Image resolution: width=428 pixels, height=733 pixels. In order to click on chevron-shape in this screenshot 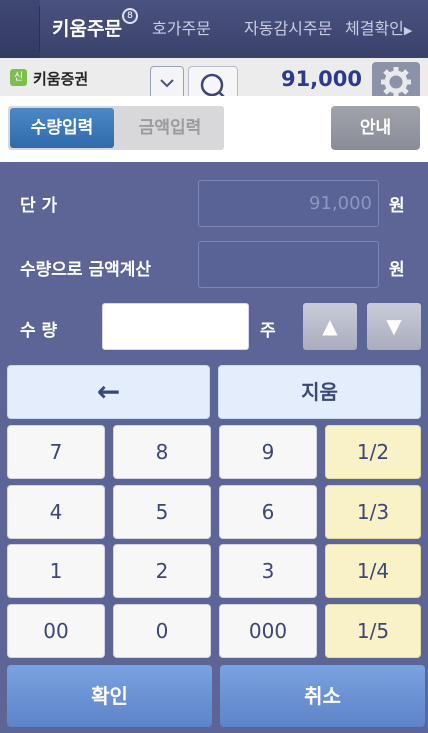, I will do `click(167, 83)`.